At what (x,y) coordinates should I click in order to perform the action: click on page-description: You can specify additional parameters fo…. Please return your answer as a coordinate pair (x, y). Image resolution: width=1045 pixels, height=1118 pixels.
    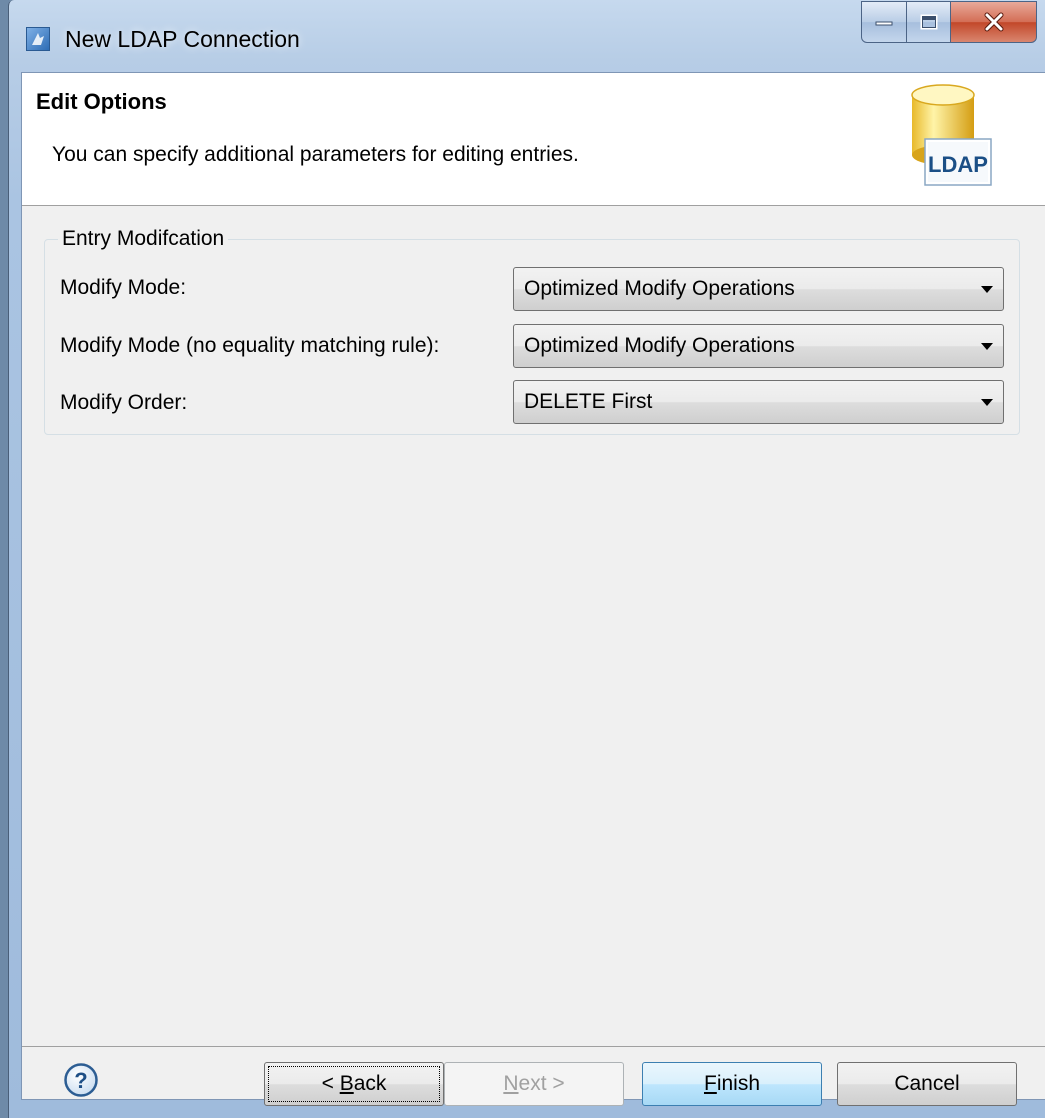
    Looking at the image, I should click on (315, 154).